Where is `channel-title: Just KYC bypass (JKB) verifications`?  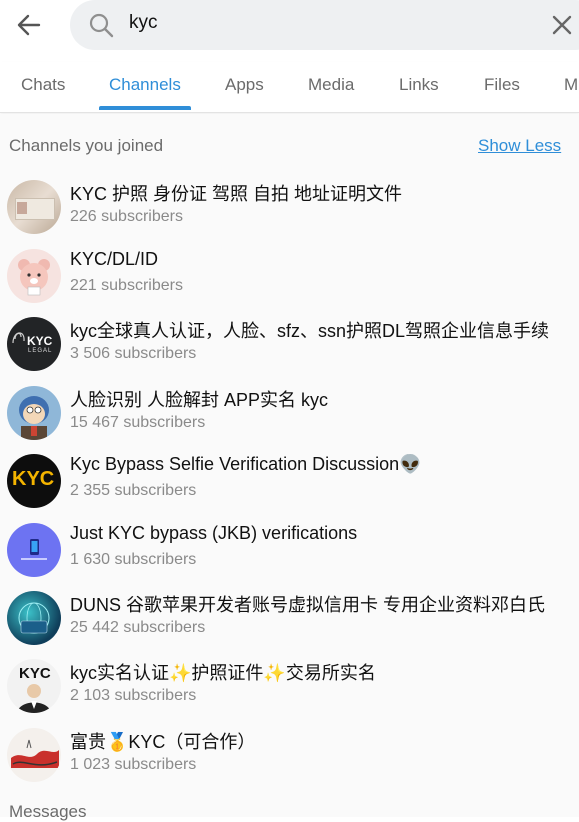
channel-title: Just KYC bypass (JKB) verifications is located at coordinates (214, 533).